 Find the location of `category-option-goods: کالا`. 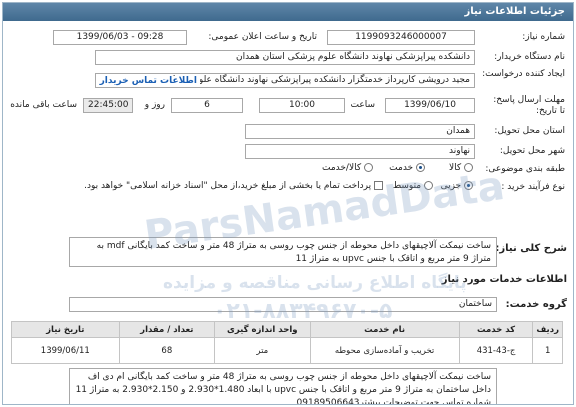

category-option-goods: کالا is located at coordinates (461, 168).